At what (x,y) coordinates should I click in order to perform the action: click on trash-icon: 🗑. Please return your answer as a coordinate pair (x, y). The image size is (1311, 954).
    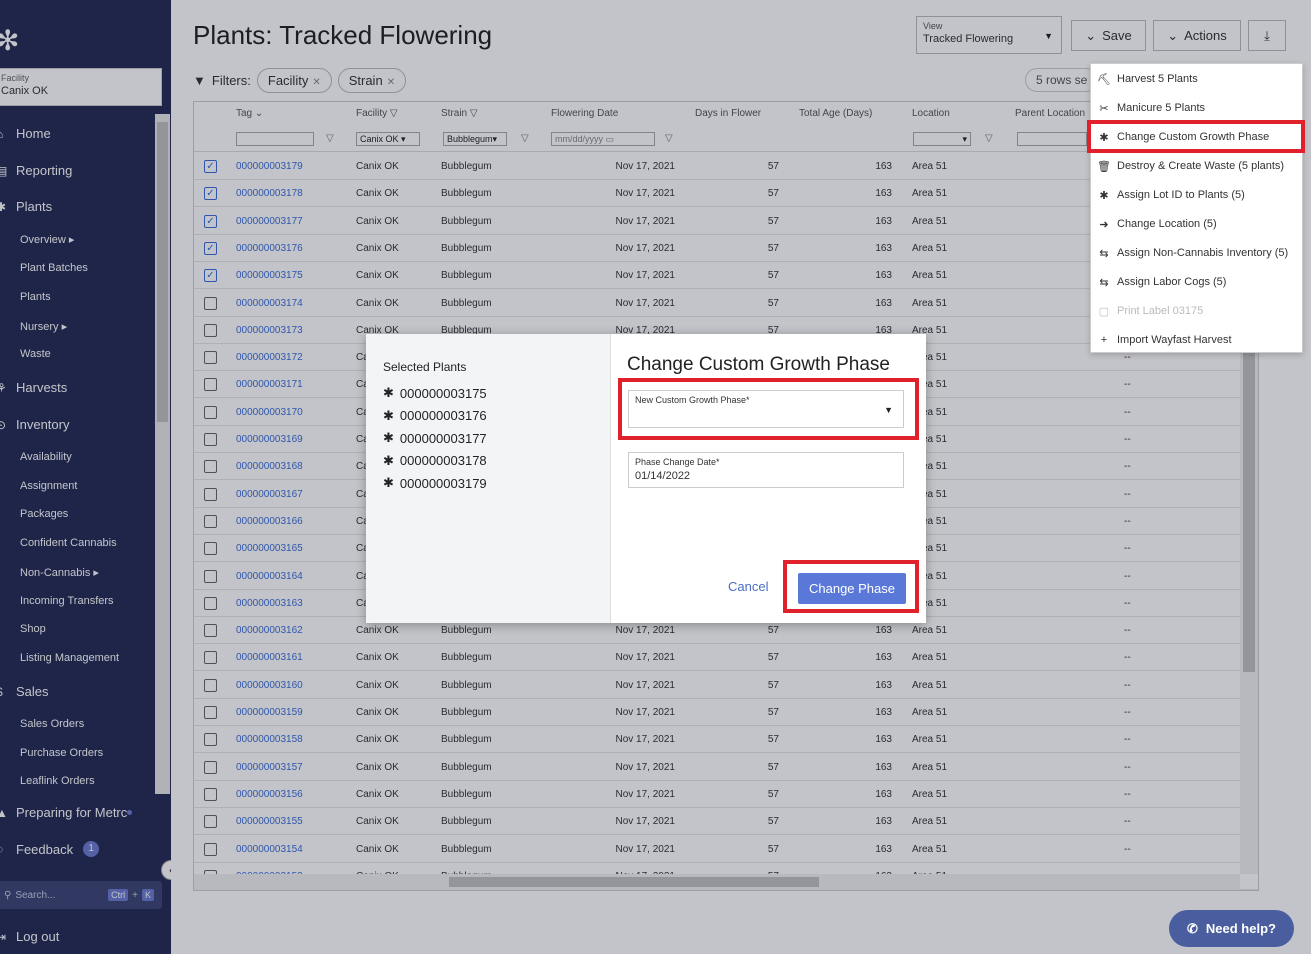
    Looking at the image, I should click on (1104, 166).